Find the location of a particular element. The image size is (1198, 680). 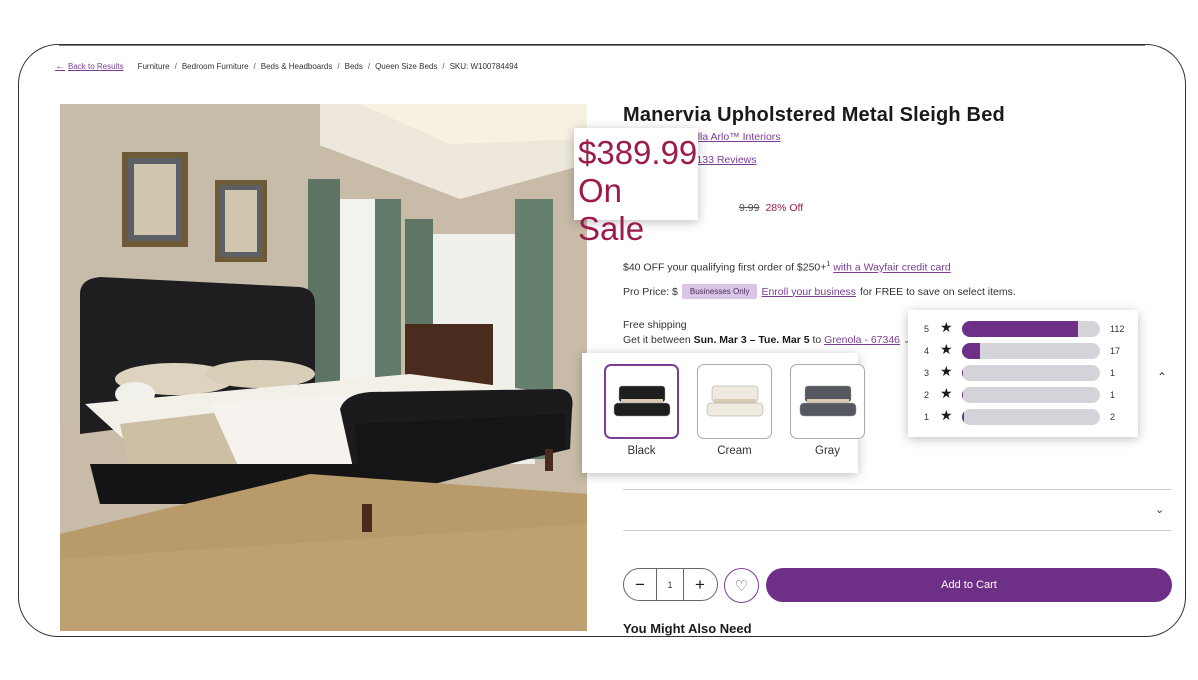

breadcrumb-item: Bedroom Furniture is located at coordinates (215, 66).